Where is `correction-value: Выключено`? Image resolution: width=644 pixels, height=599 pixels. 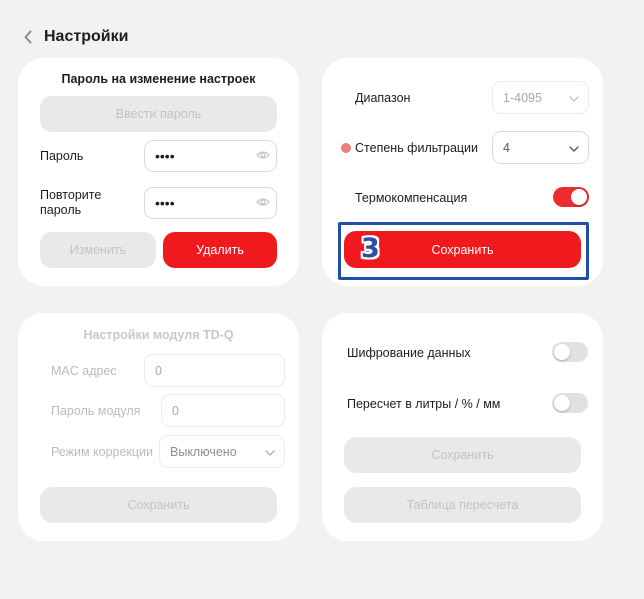
correction-value: Выключено is located at coordinates (203, 451).